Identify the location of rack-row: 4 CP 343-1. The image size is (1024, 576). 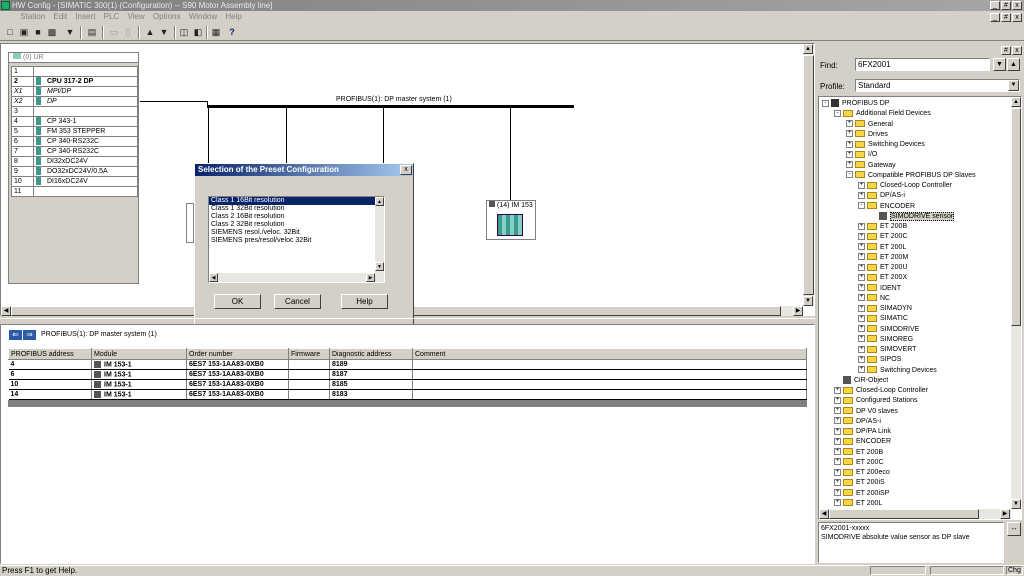
(74, 121).